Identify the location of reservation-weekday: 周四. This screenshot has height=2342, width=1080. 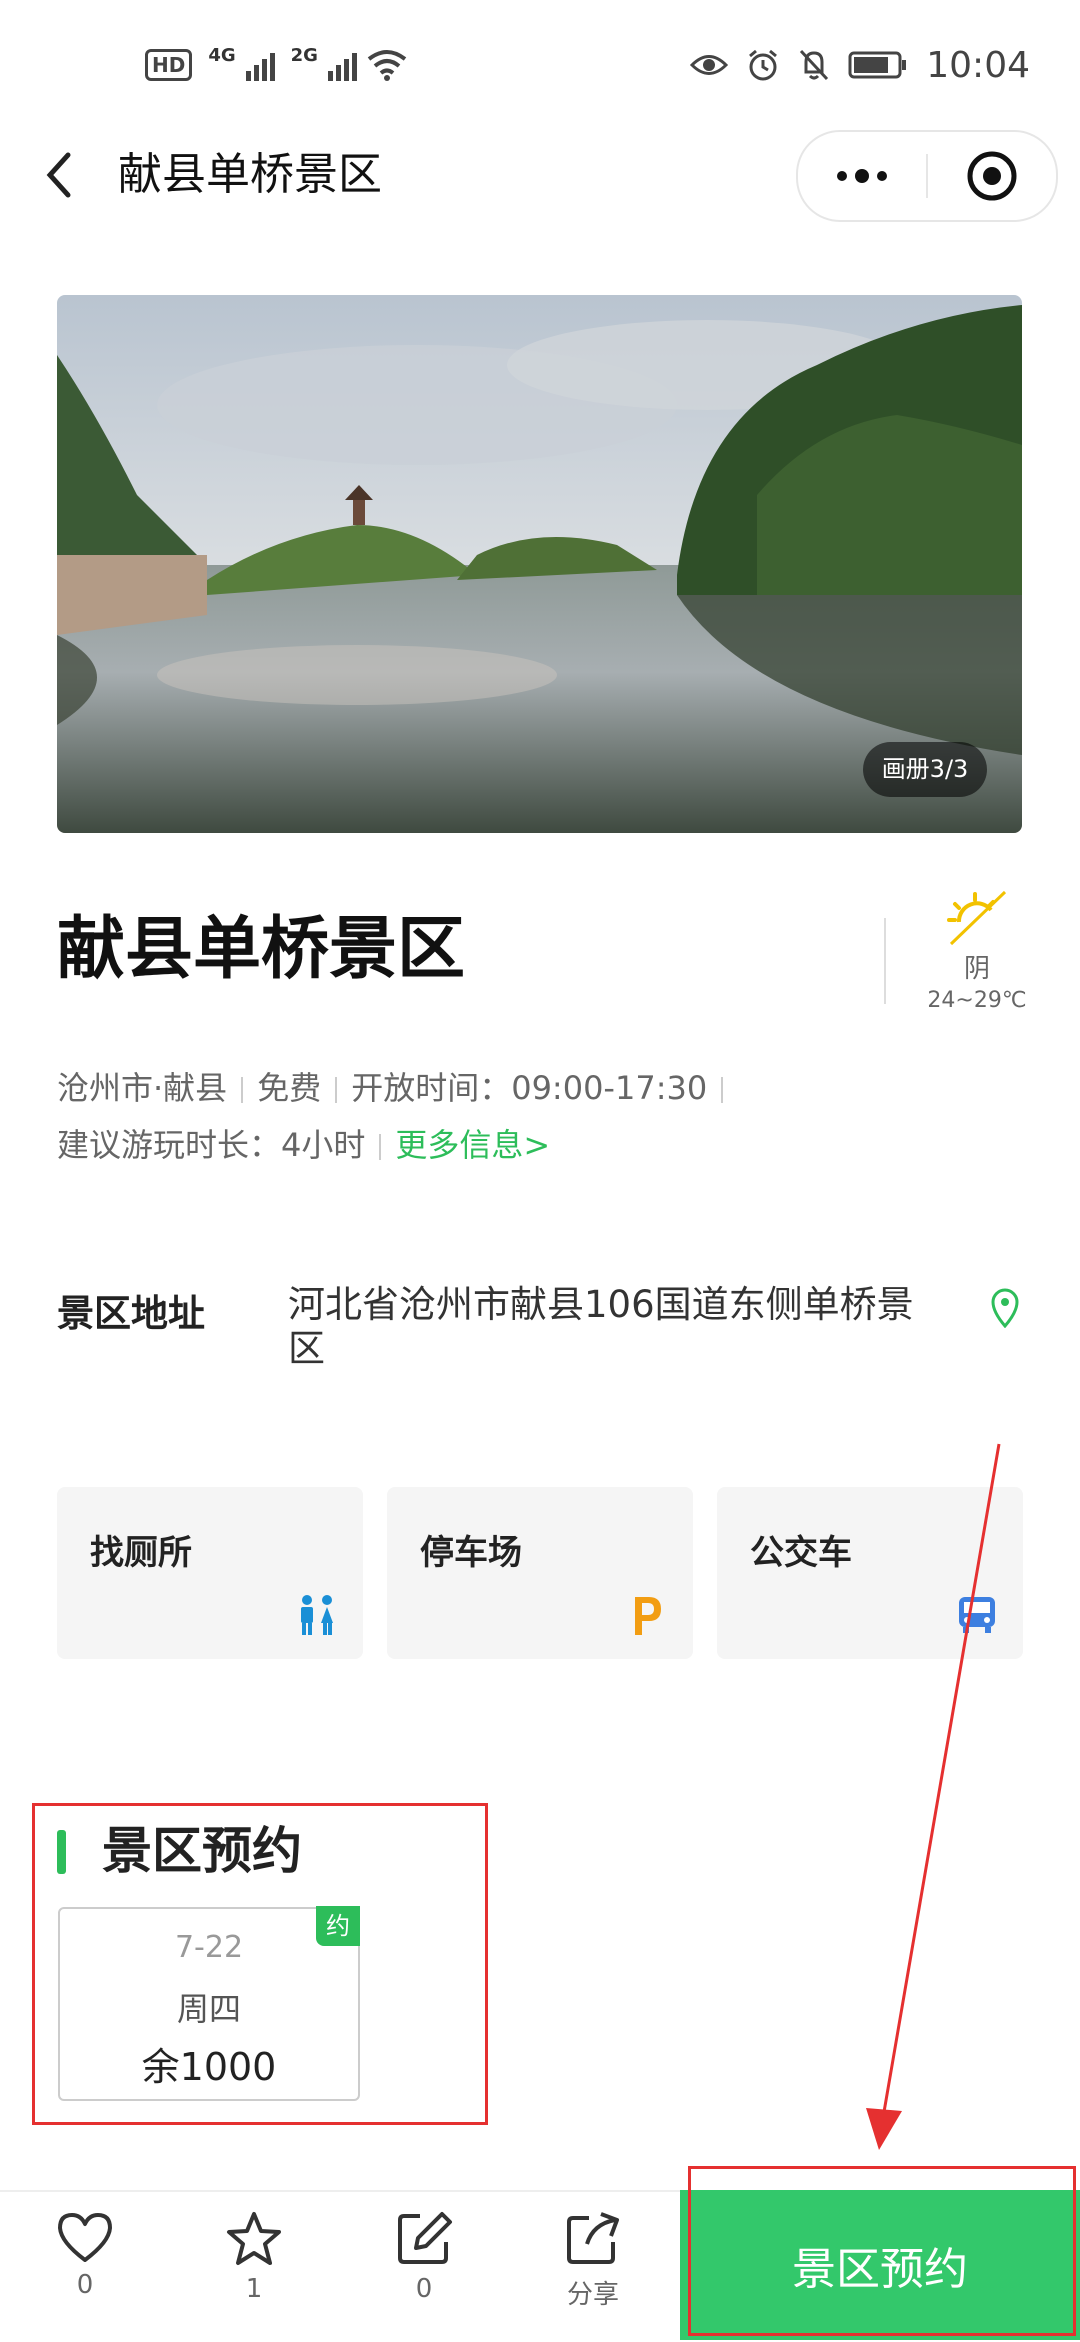
(208, 2009).